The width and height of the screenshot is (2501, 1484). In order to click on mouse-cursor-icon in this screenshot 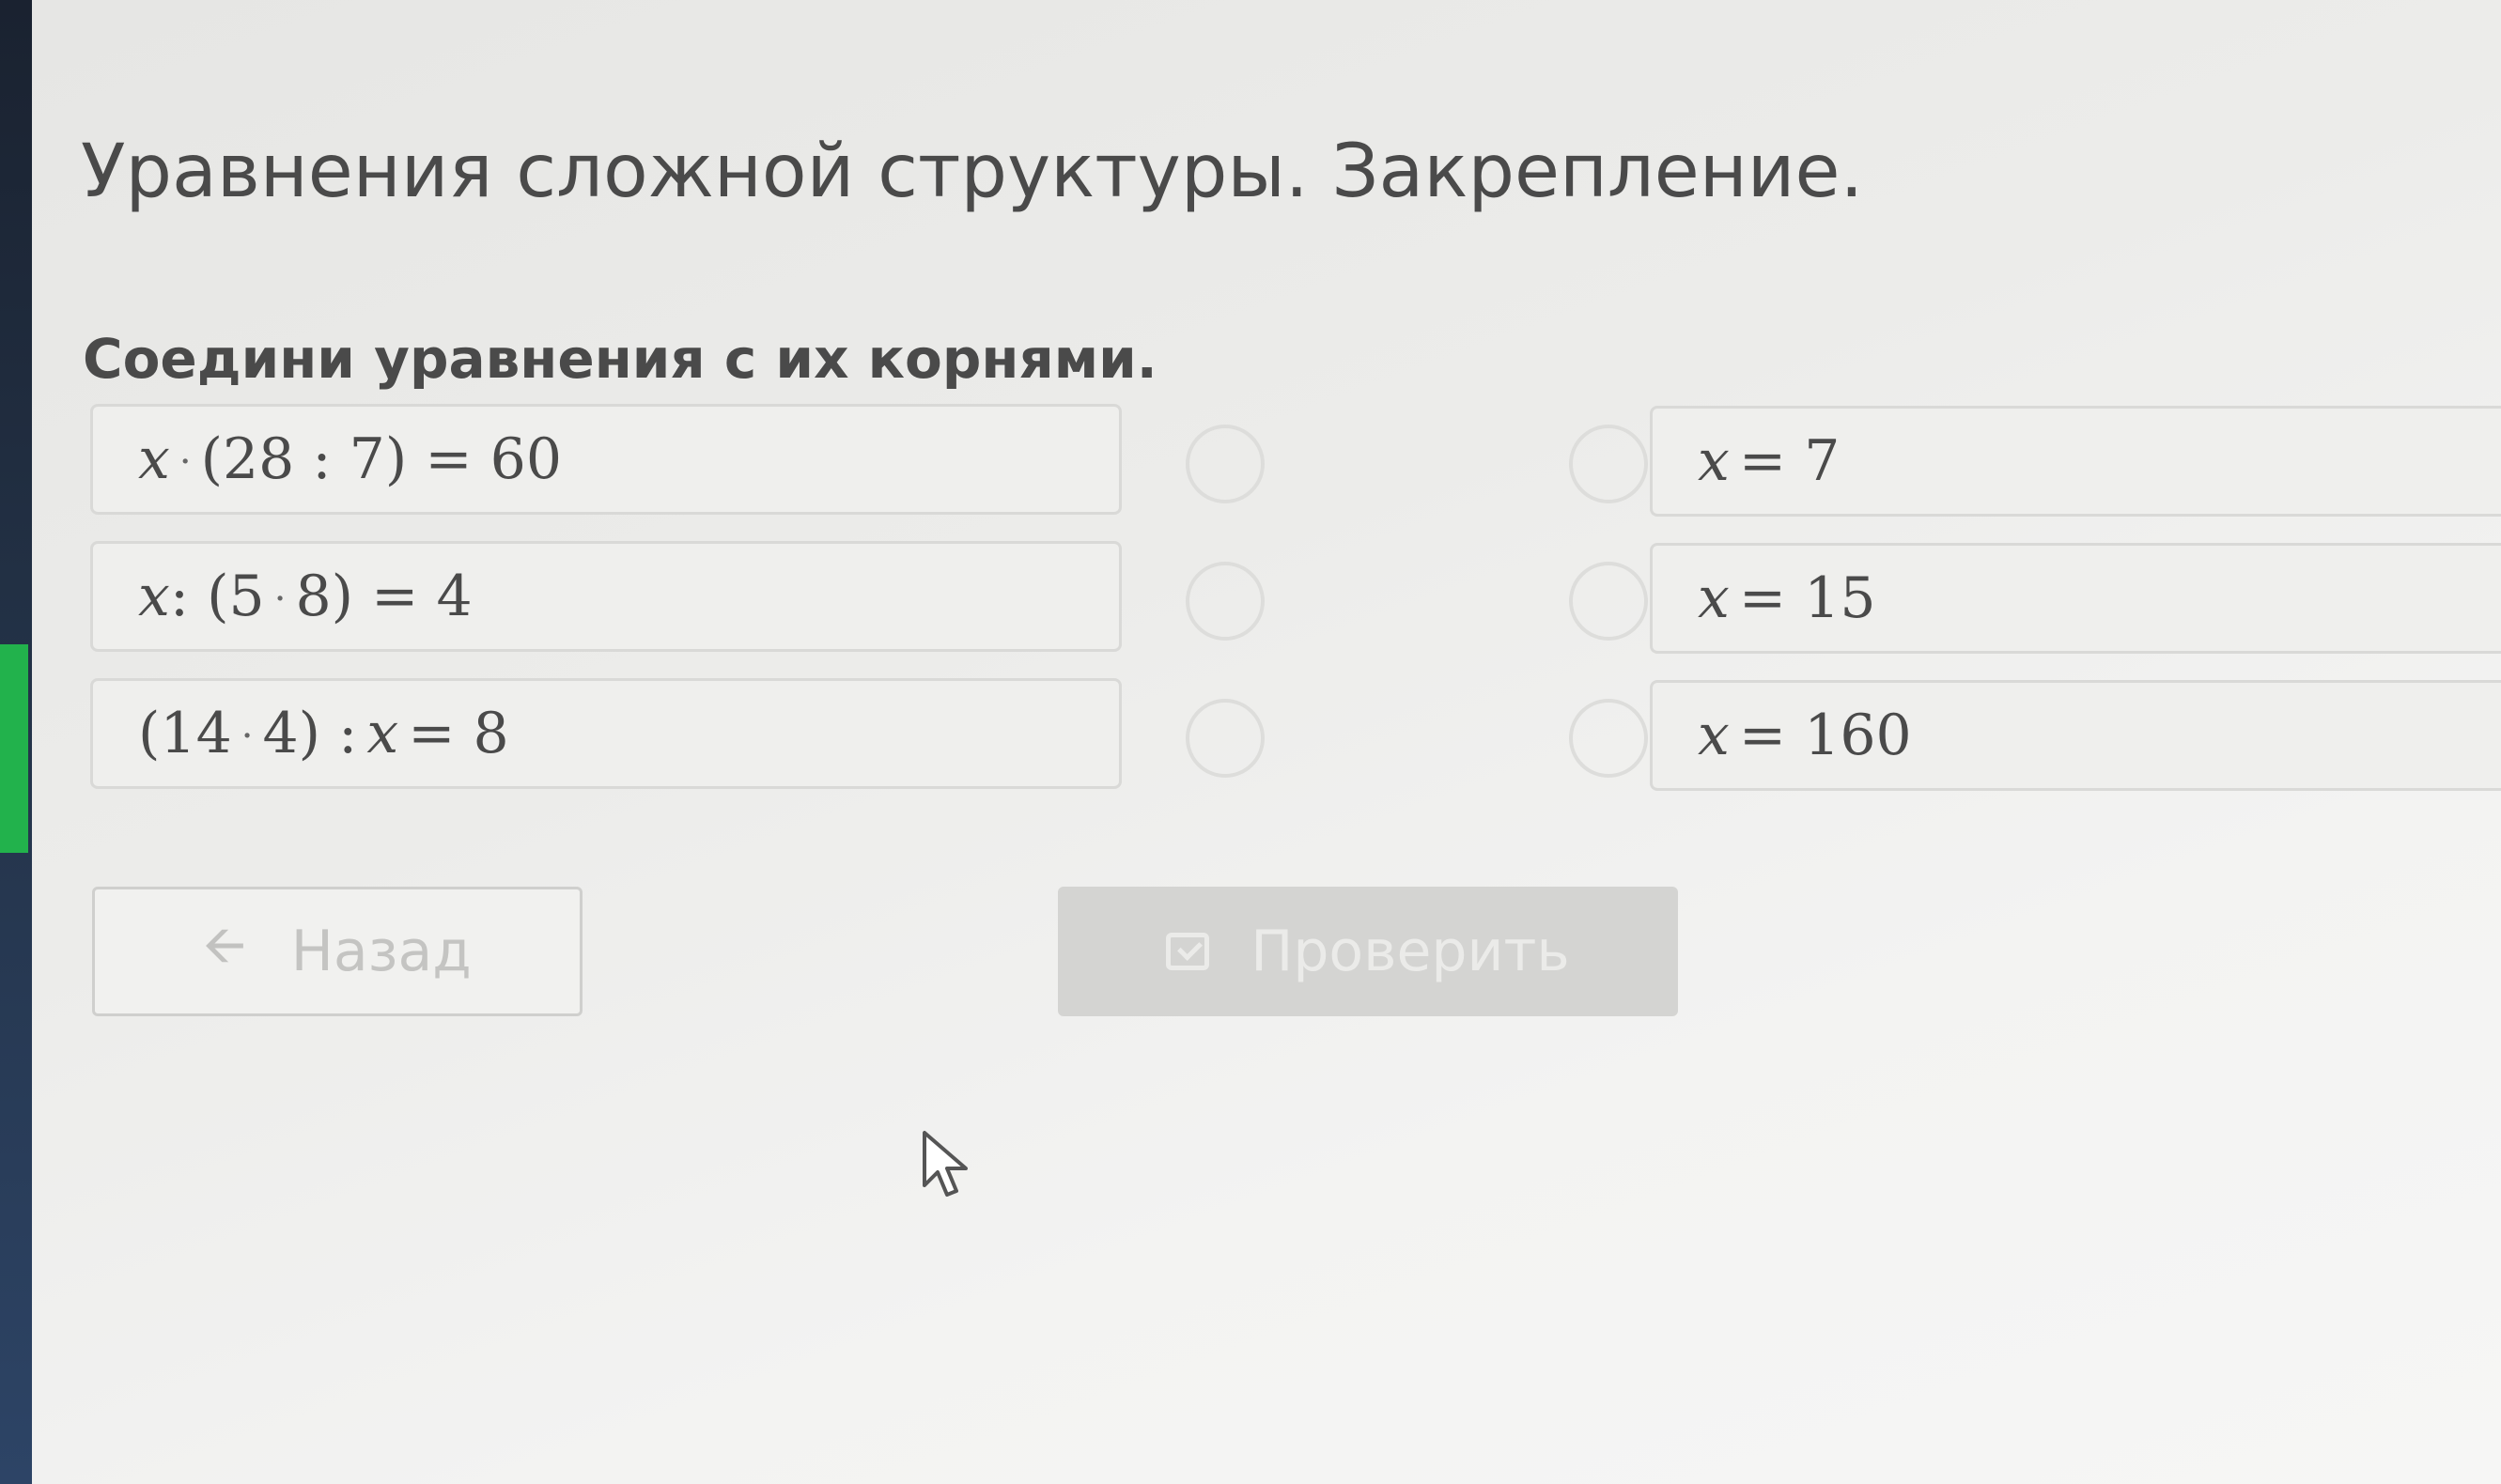, I will do `click(945, 1164)`.